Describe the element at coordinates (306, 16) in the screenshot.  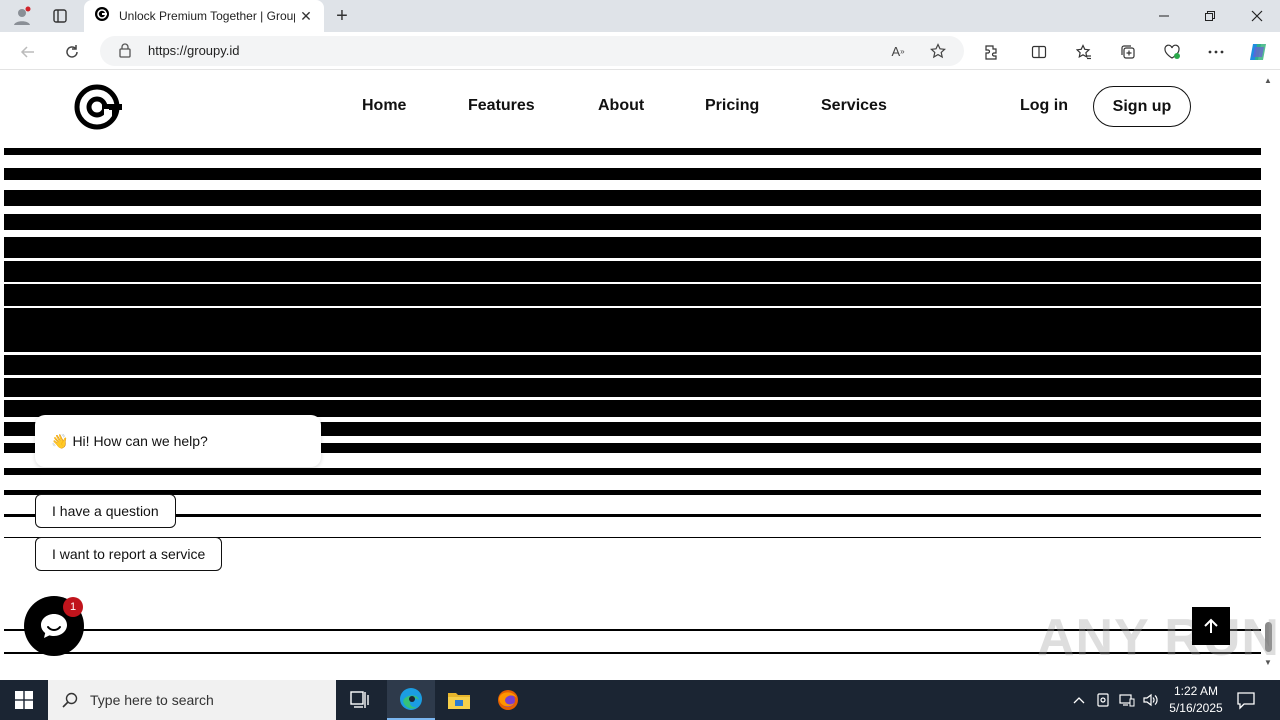
I see `tab-close-icon: ✕` at that location.